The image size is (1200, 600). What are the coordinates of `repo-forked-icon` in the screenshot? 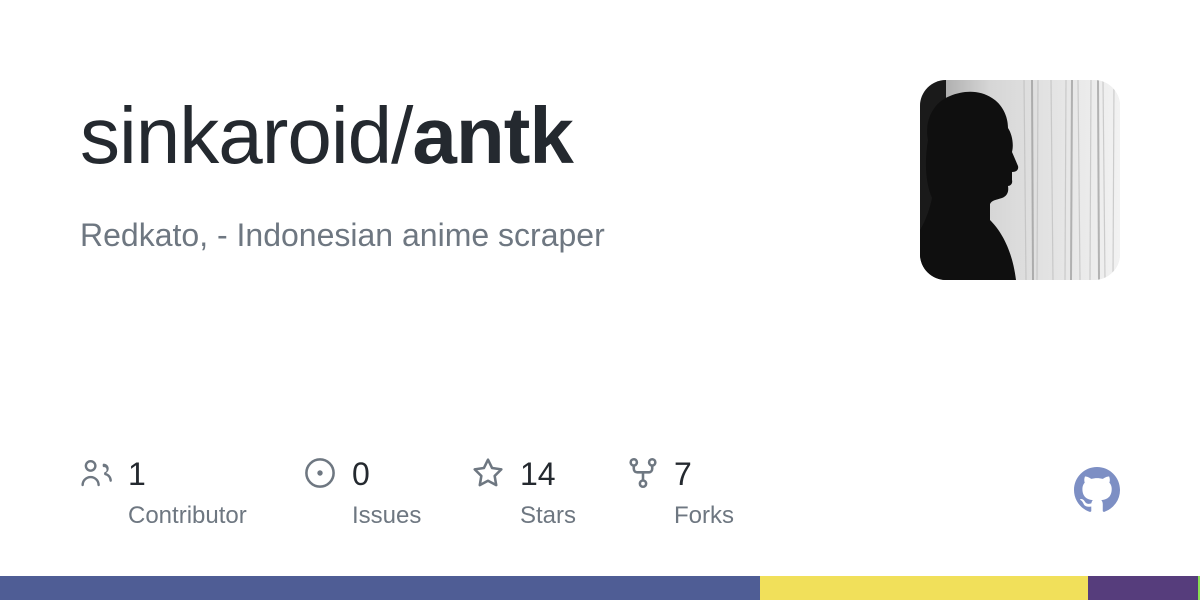 It's located at (643, 473).